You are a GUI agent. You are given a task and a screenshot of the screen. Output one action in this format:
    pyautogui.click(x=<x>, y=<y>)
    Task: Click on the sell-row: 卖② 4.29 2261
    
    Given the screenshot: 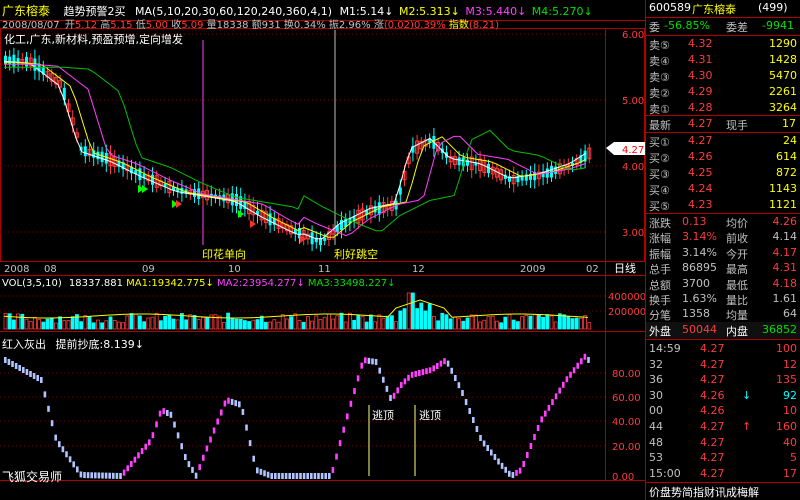 What is the action you would take?
    pyautogui.click(x=723, y=92)
    